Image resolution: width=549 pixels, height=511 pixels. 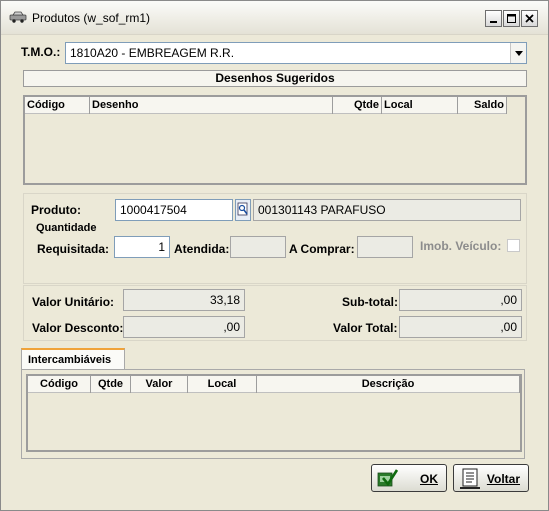 What do you see at coordinates (274, 18) in the screenshot?
I see `title-bar: Produtos (w_sof_rm1)` at bounding box center [274, 18].